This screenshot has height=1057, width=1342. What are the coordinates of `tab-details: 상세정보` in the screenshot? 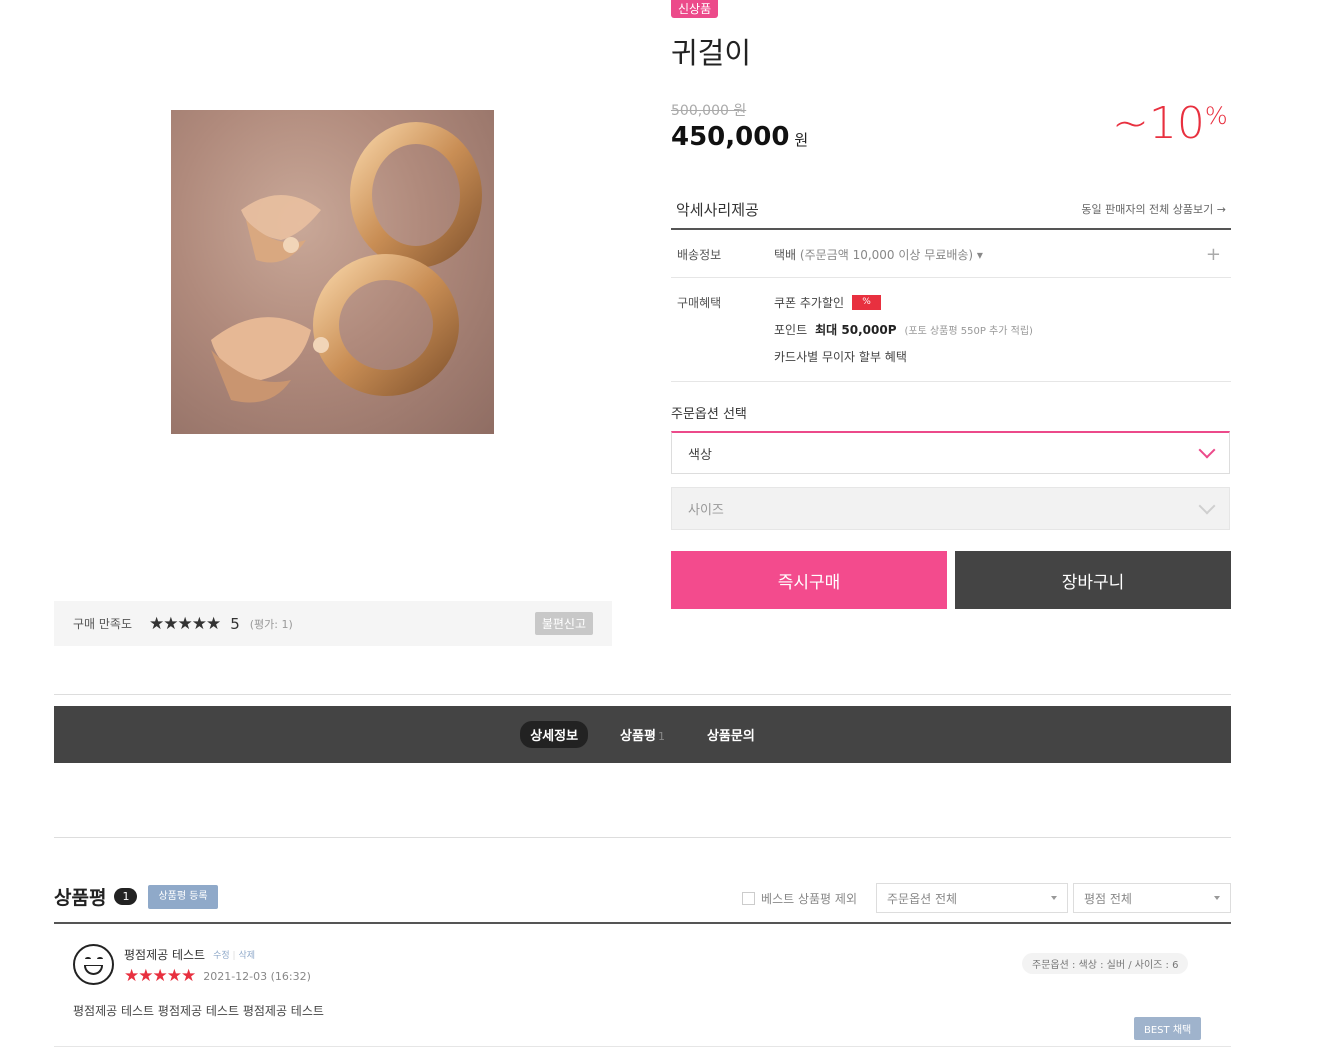 It's located at (554, 734).